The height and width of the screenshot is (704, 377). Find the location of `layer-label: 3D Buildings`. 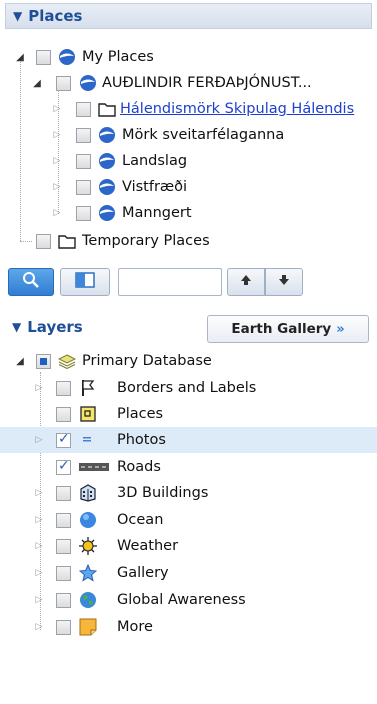

layer-label: 3D Buildings is located at coordinates (163, 493).